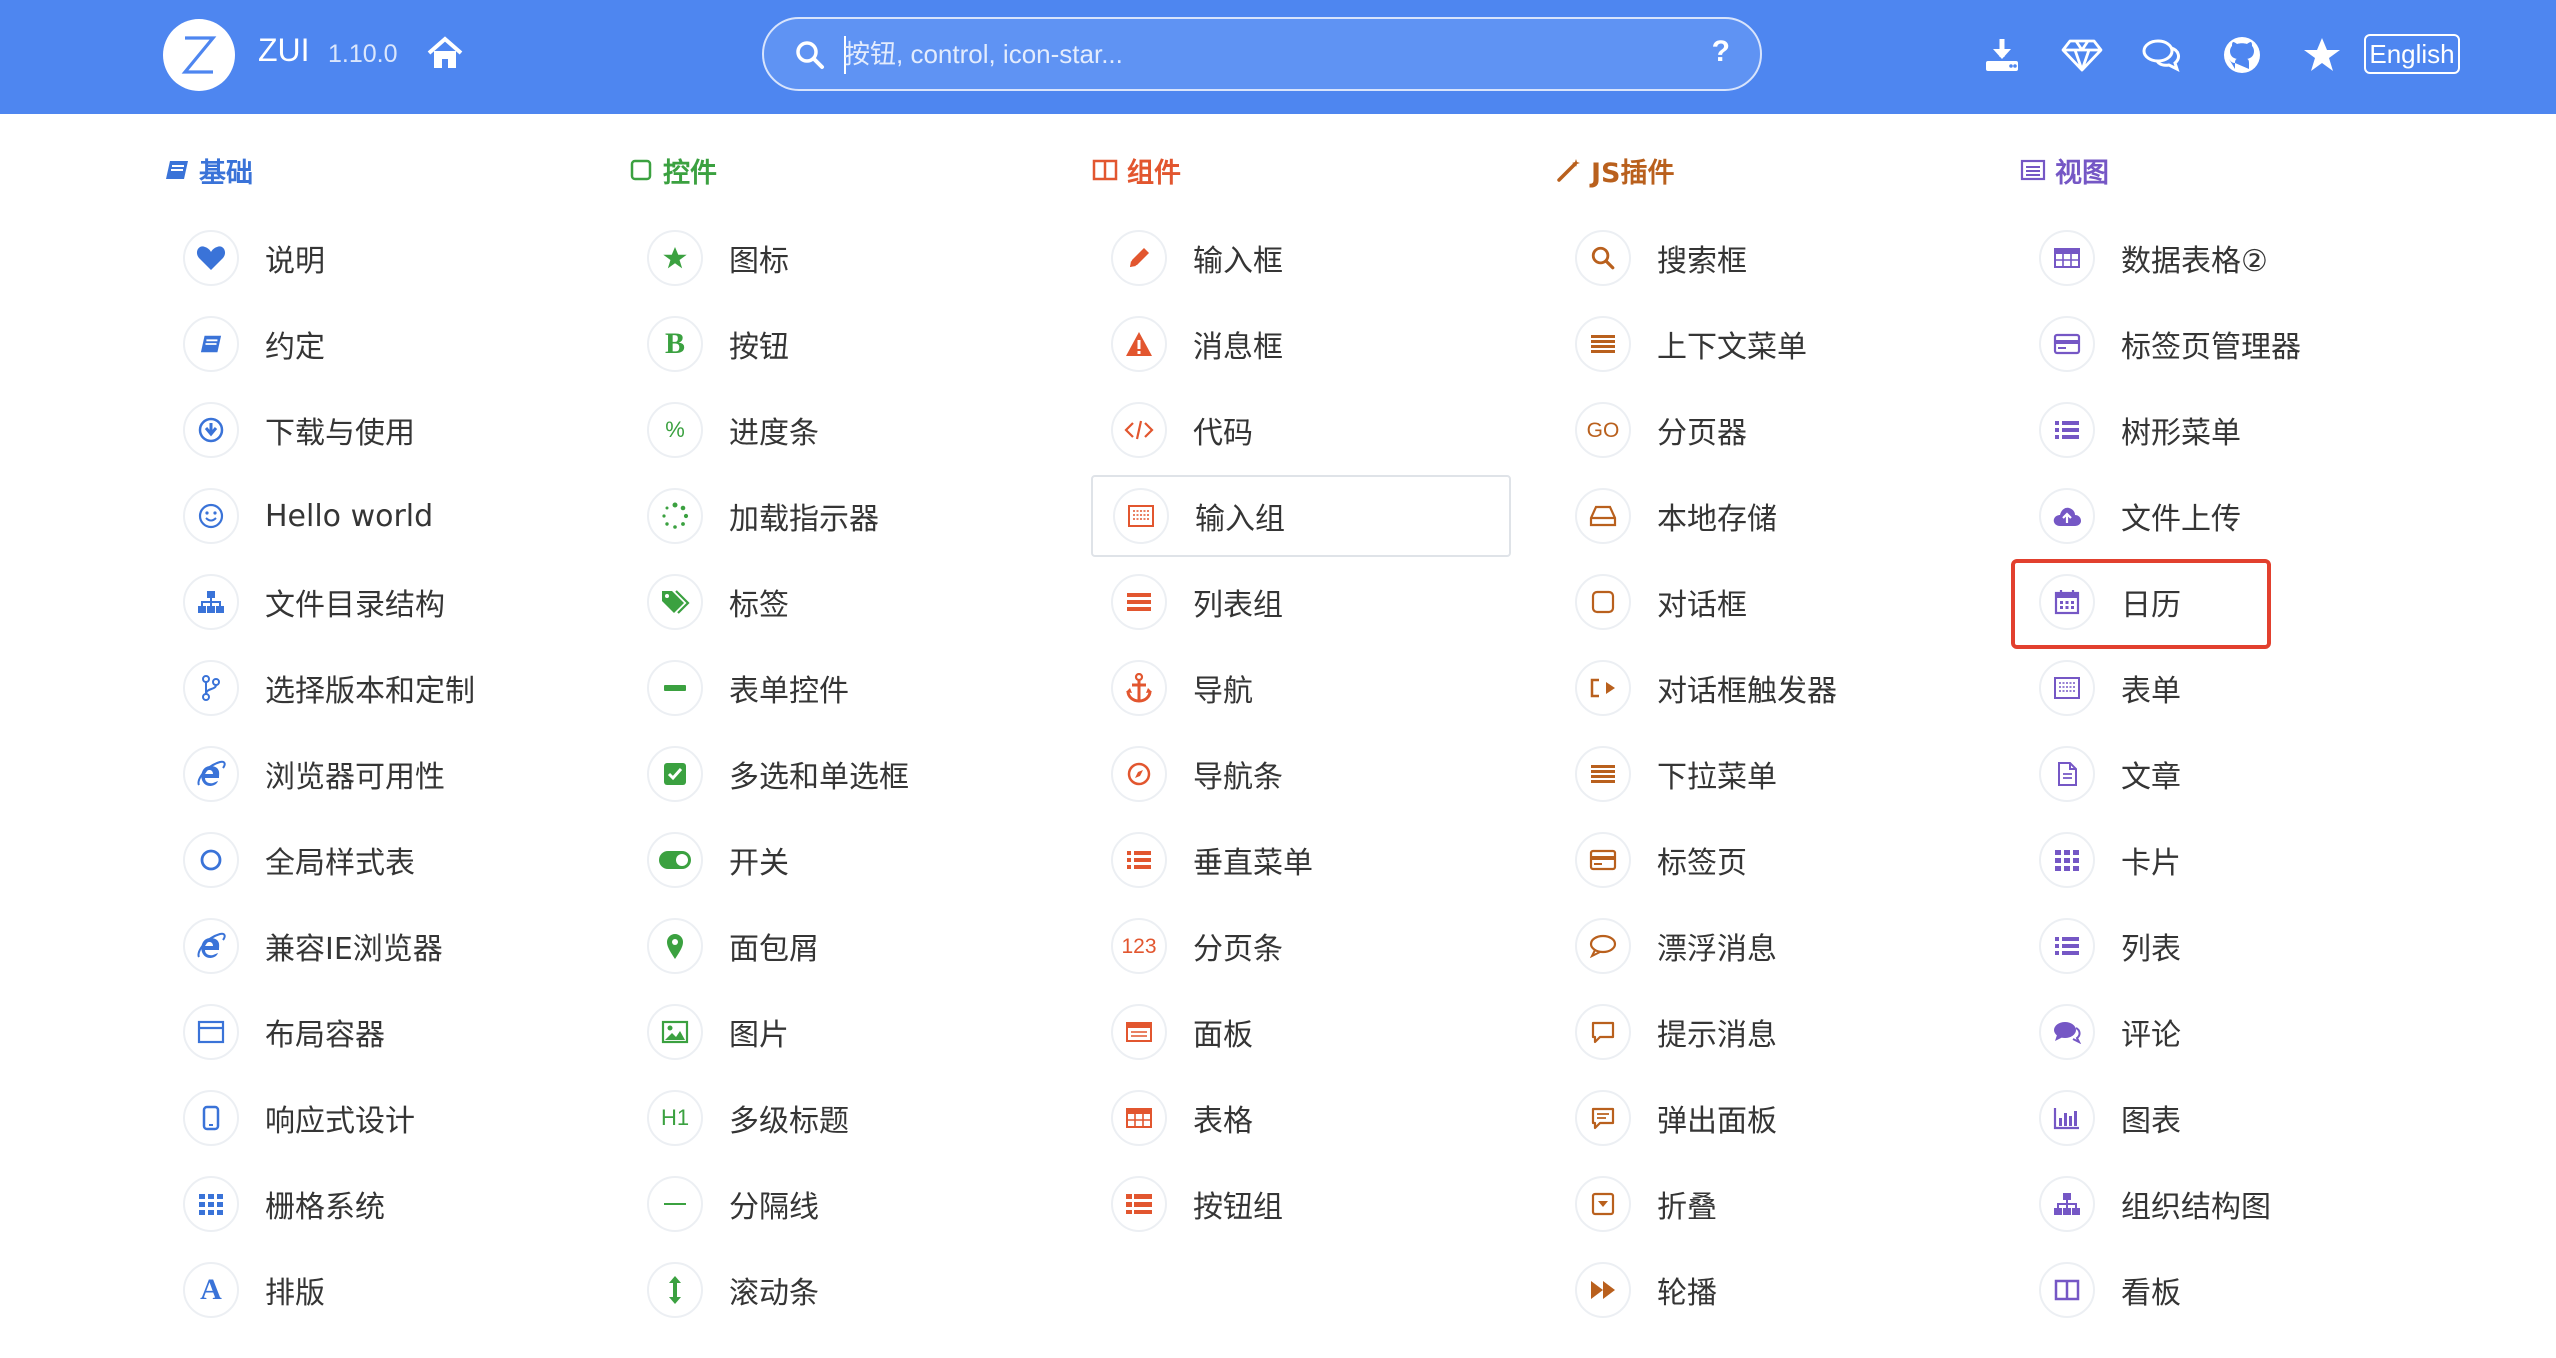 This screenshot has height=1358, width=2556. Describe the element at coordinates (373, 1204) in the screenshot. I see `nav-item-grid-system: 栅格系统` at that location.